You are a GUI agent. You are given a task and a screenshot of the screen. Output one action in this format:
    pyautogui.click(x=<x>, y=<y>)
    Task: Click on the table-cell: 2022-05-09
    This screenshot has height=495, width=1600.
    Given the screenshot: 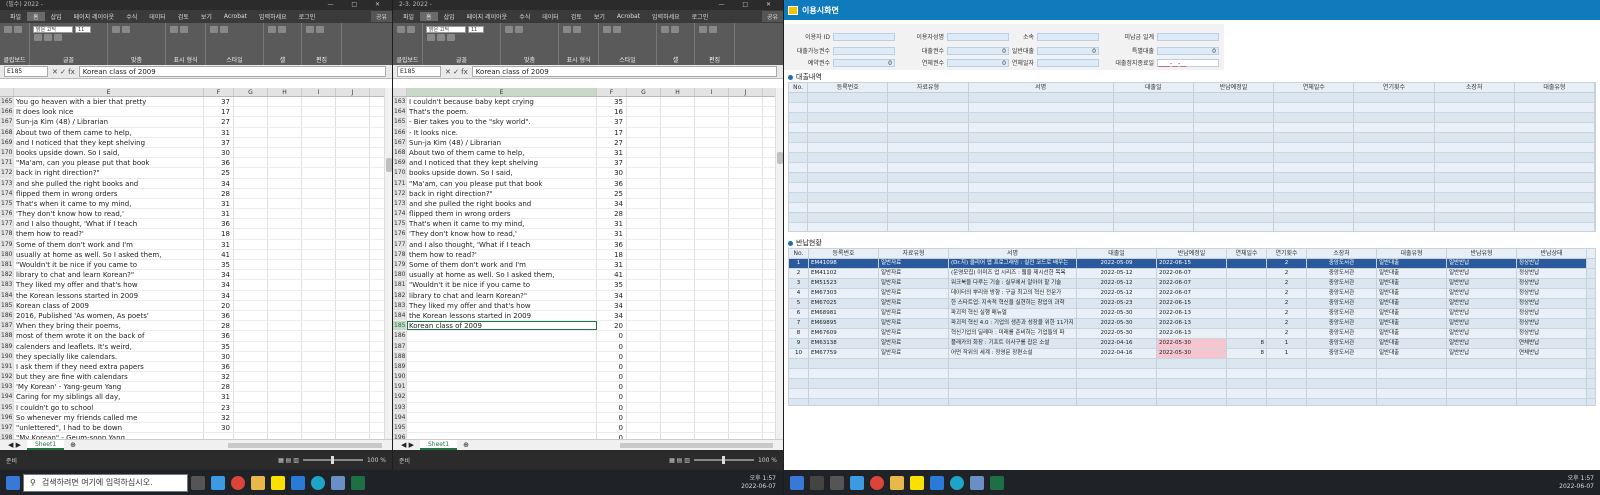 What is the action you would take?
    pyautogui.click(x=1117, y=263)
    